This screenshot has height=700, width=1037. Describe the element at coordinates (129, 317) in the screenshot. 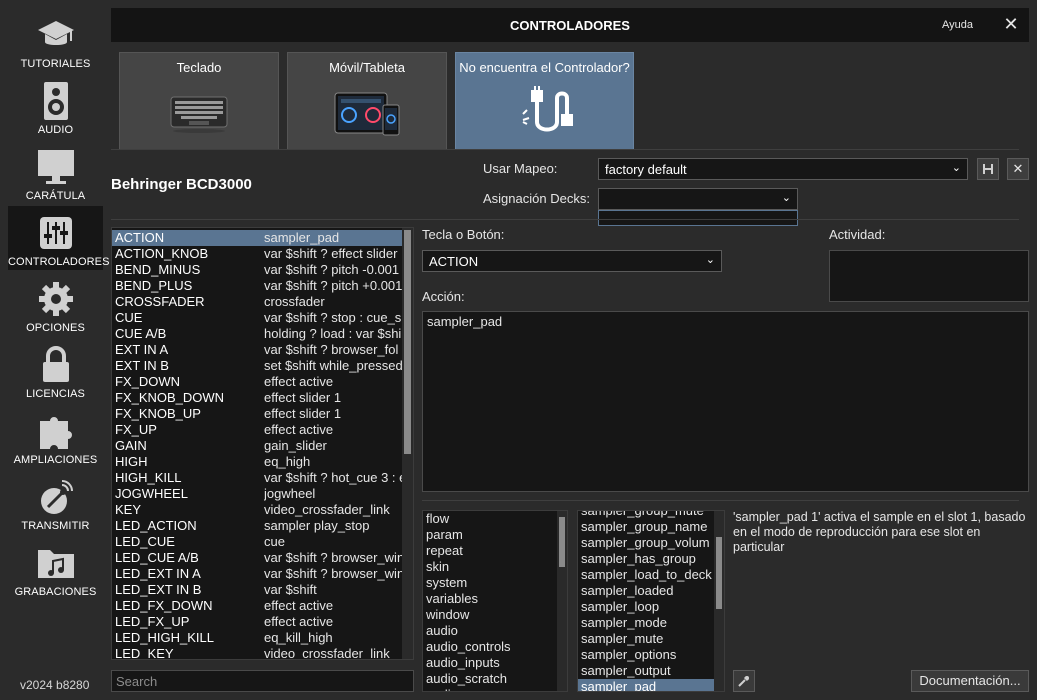

I see `key-name: CUE` at that location.